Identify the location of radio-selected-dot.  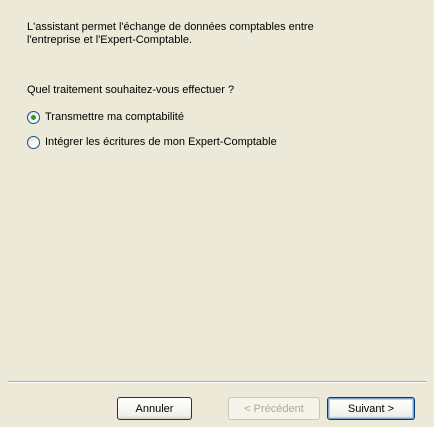
(33, 117).